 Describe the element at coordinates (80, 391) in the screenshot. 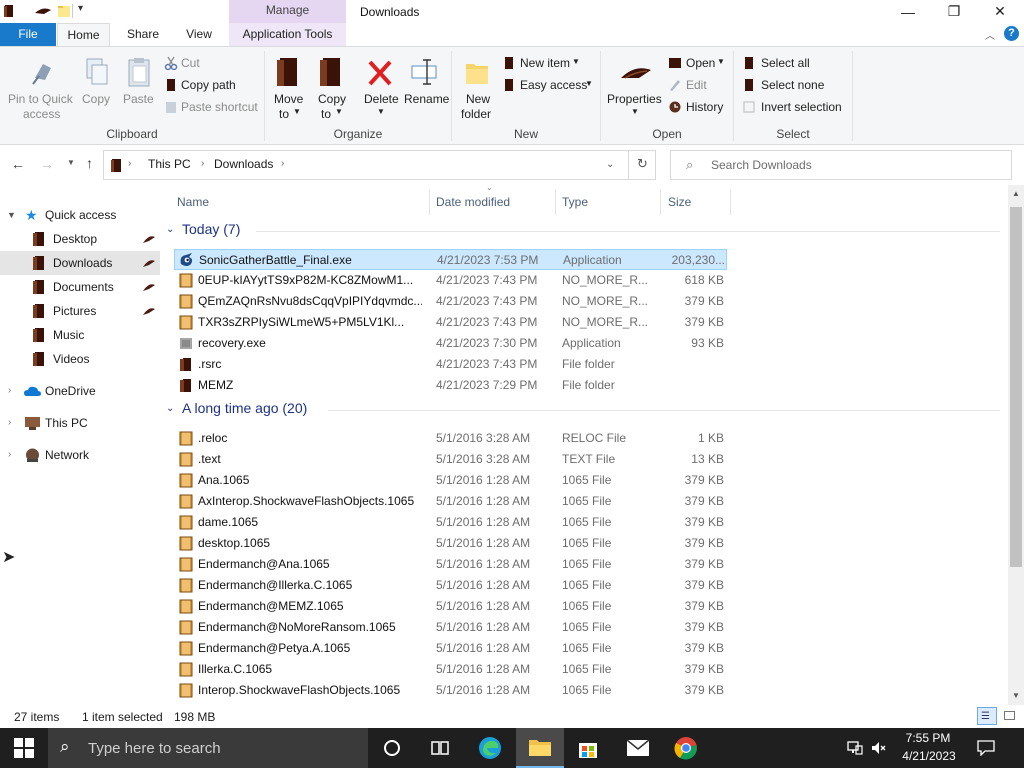

I see `nav-onedrive: › OneDrive` at that location.